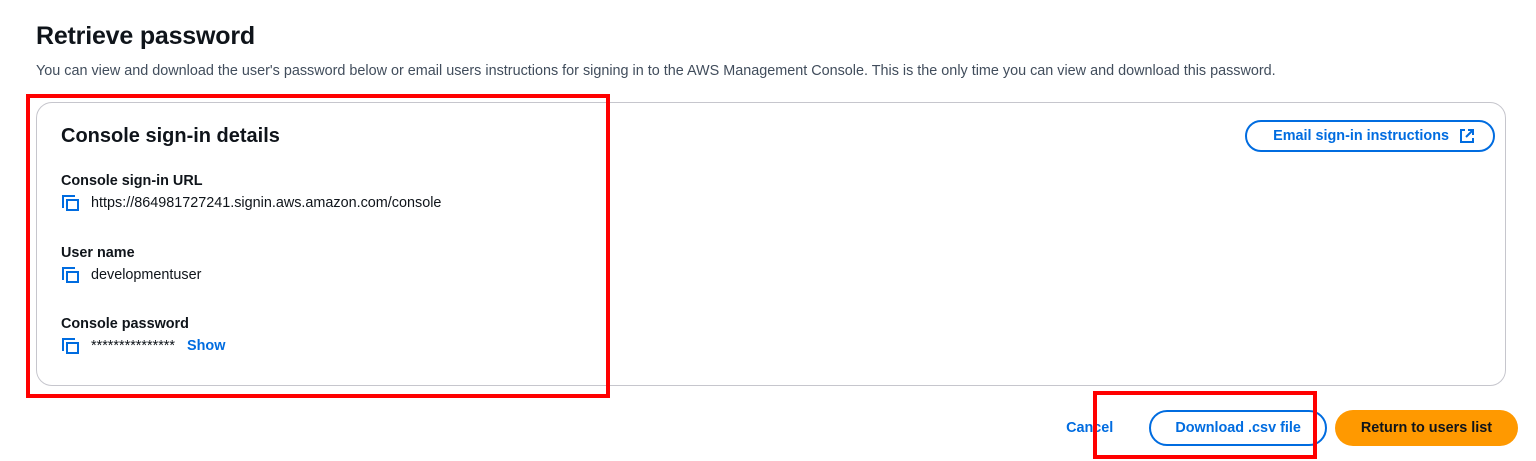 This screenshot has height=461, width=1536. What do you see at coordinates (1361, 136) in the screenshot?
I see `email-signin-instructions-label: Email sign-in instructions` at bounding box center [1361, 136].